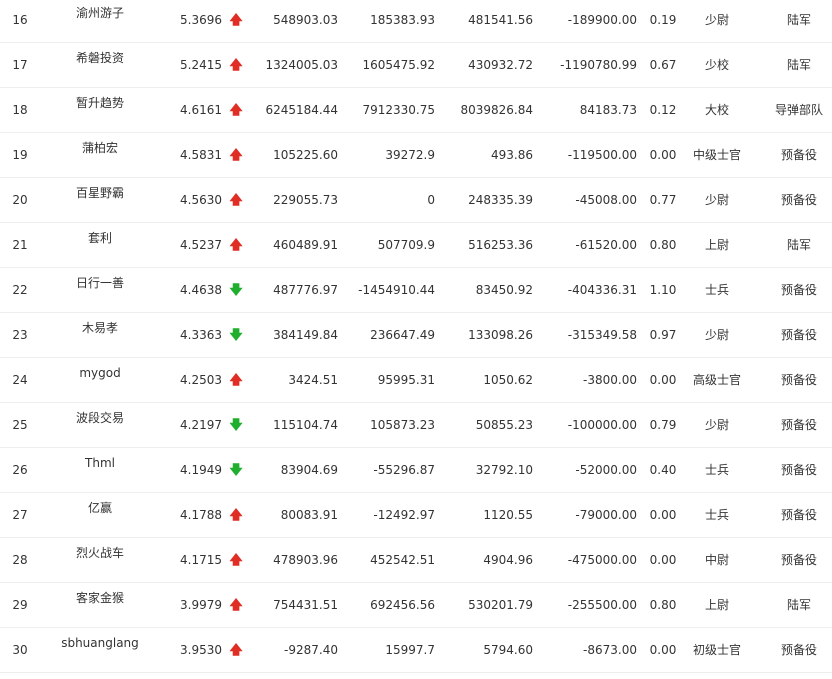 Image resolution: width=832 pixels, height=679 pixels. I want to click on value-col-2: 185383.93, so click(402, 20).